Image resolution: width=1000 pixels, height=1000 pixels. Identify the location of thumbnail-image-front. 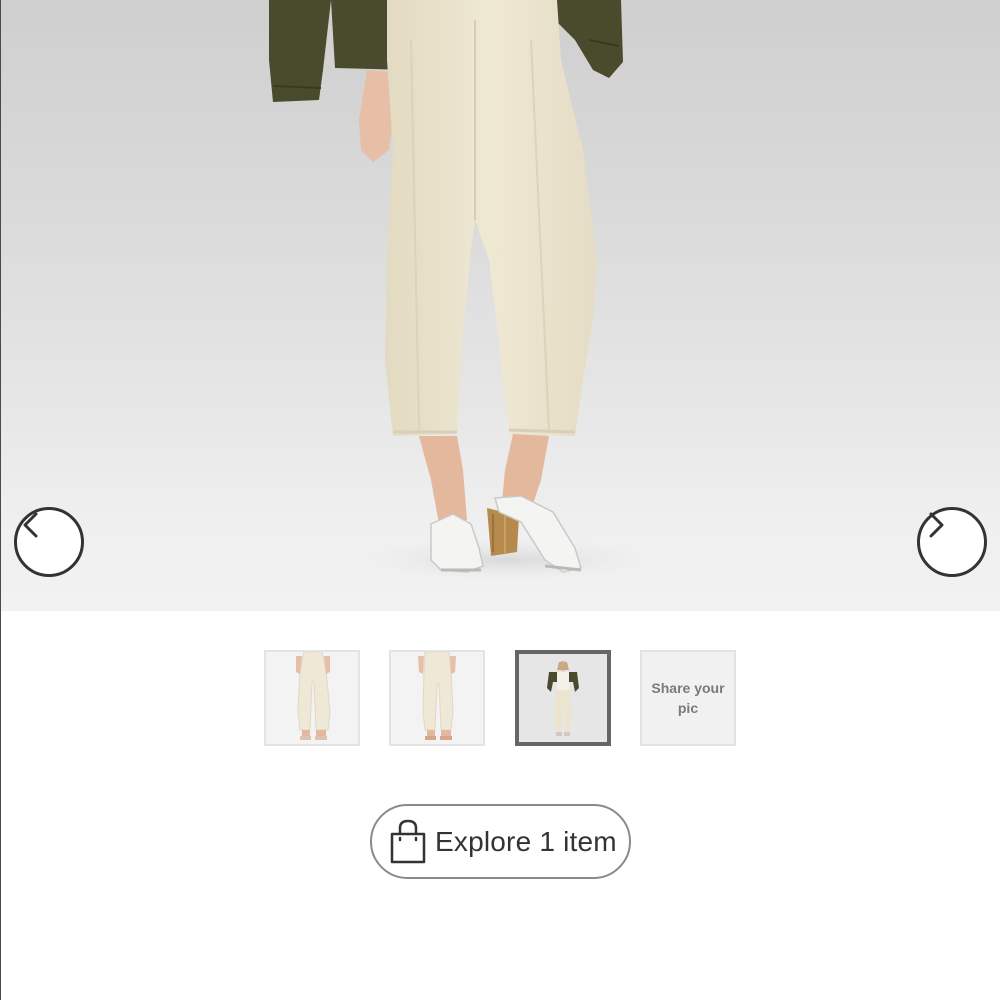
(312, 698).